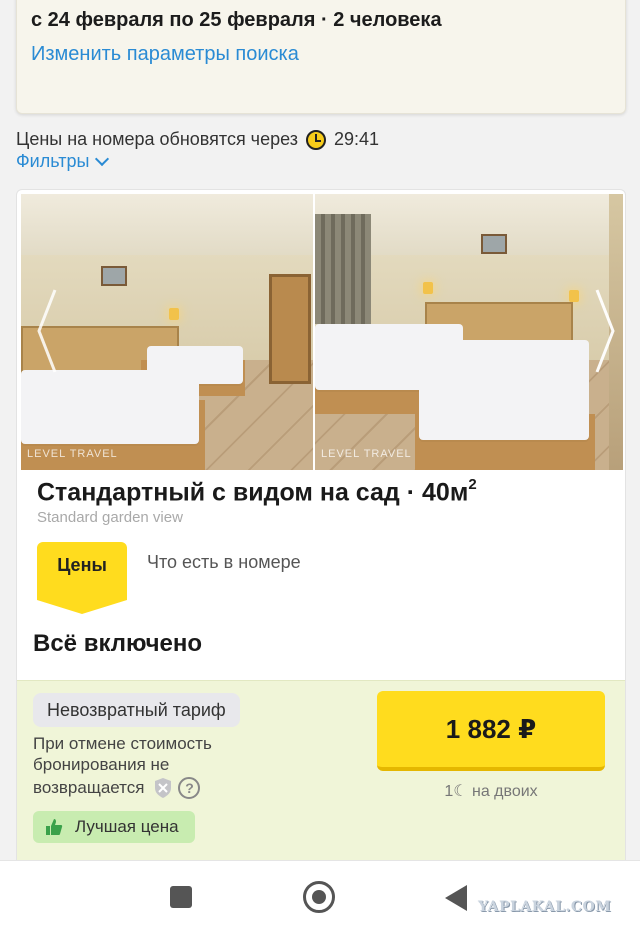 Image resolution: width=640 pixels, height=935 pixels. What do you see at coordinates (165, 54) in the screenshot?
I see `change-search-link: Изменить параметры поиска` at bounding box center [165, 54].